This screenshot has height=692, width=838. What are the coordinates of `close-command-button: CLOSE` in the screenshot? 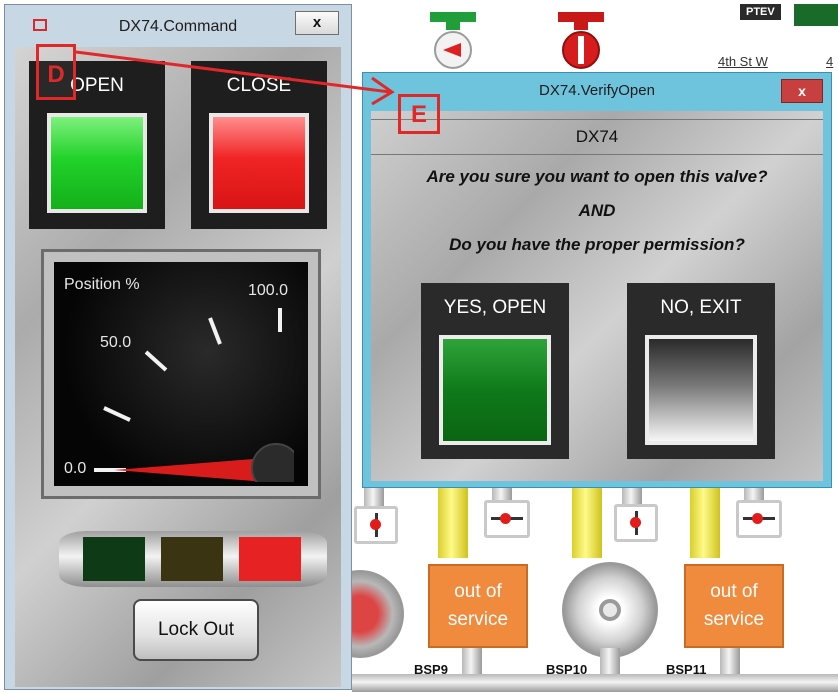 It's located at (259, 145).